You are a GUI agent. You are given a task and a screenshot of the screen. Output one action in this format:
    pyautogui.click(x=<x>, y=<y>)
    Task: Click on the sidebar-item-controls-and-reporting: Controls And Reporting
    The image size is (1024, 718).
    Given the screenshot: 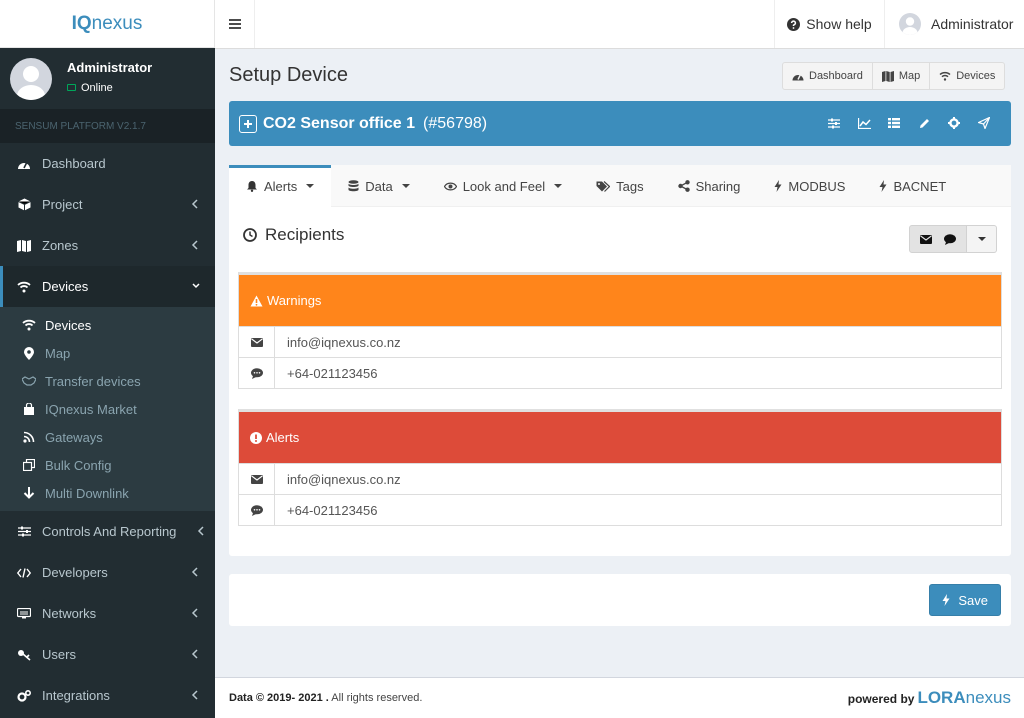 What is the action you would take?
    pyautogui.click(x=107, y=531)
    